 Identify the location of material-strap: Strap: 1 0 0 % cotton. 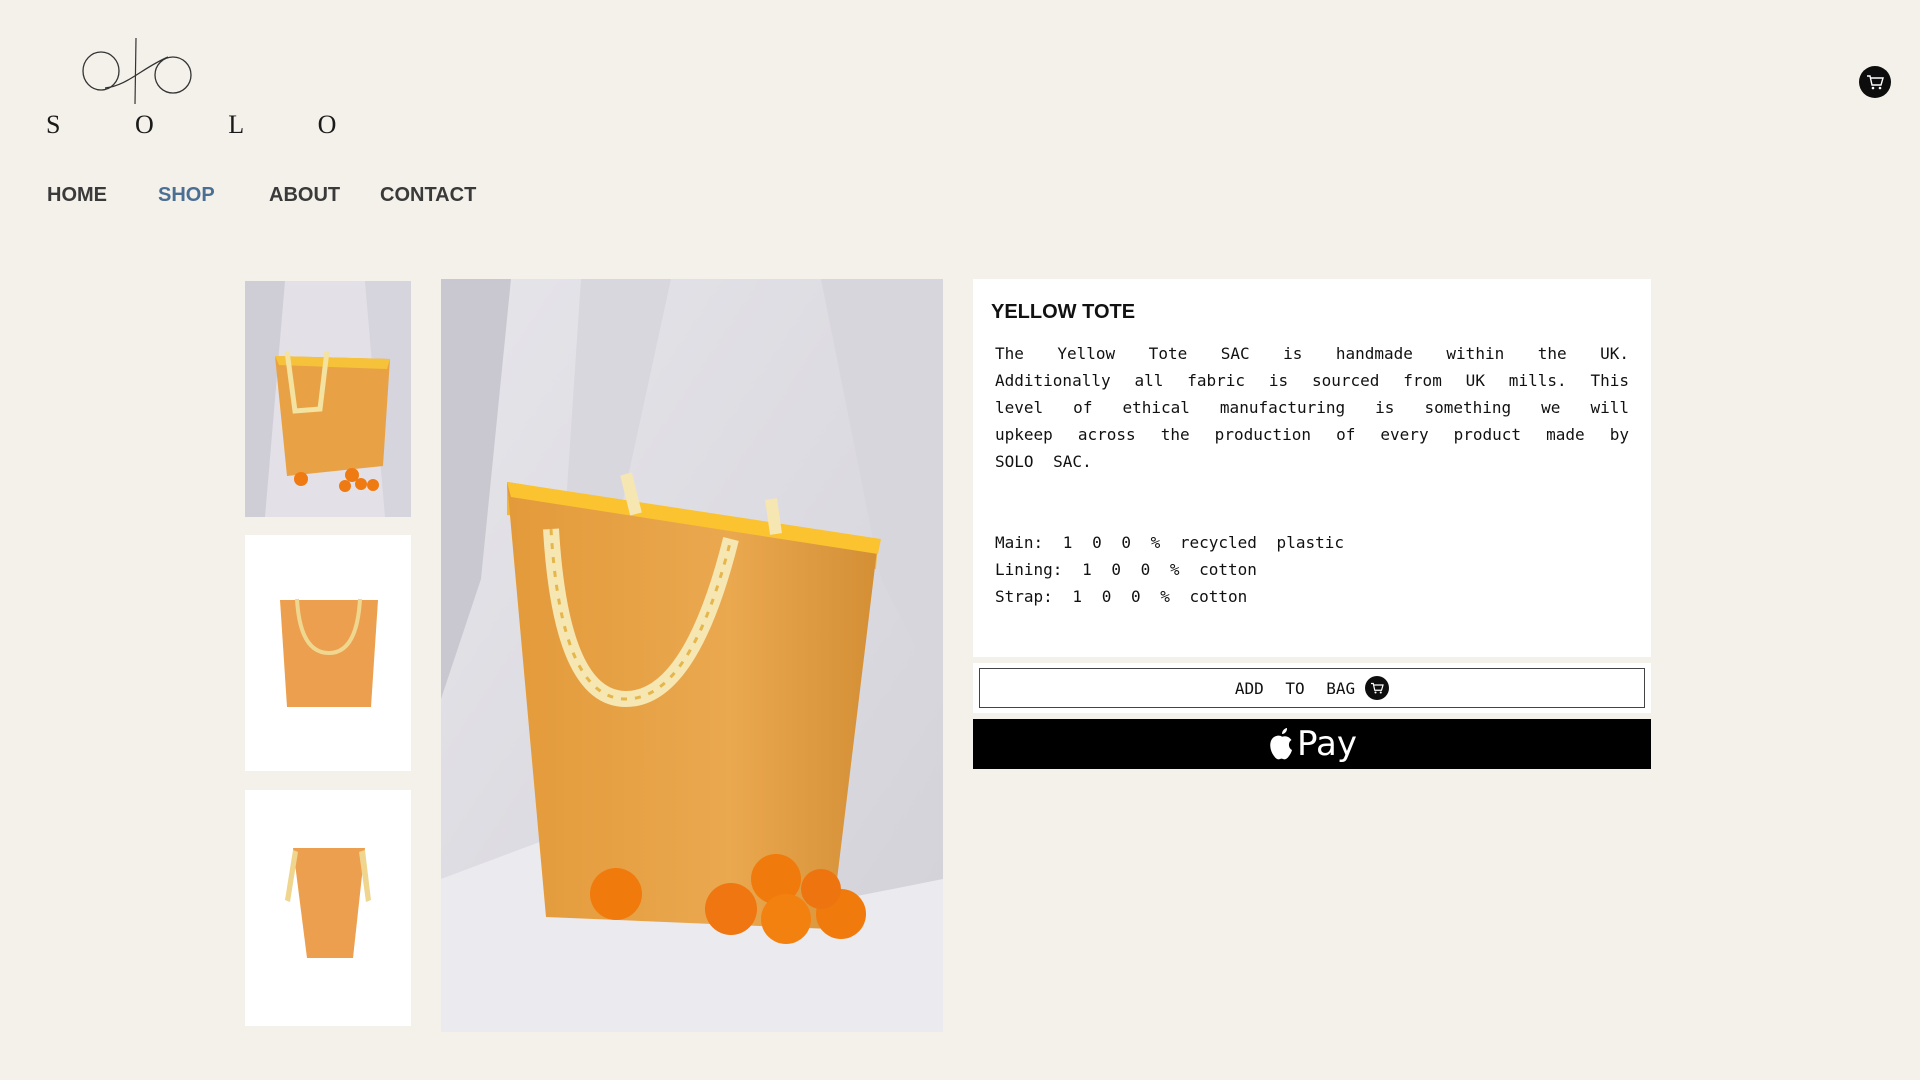
(1121, 596).